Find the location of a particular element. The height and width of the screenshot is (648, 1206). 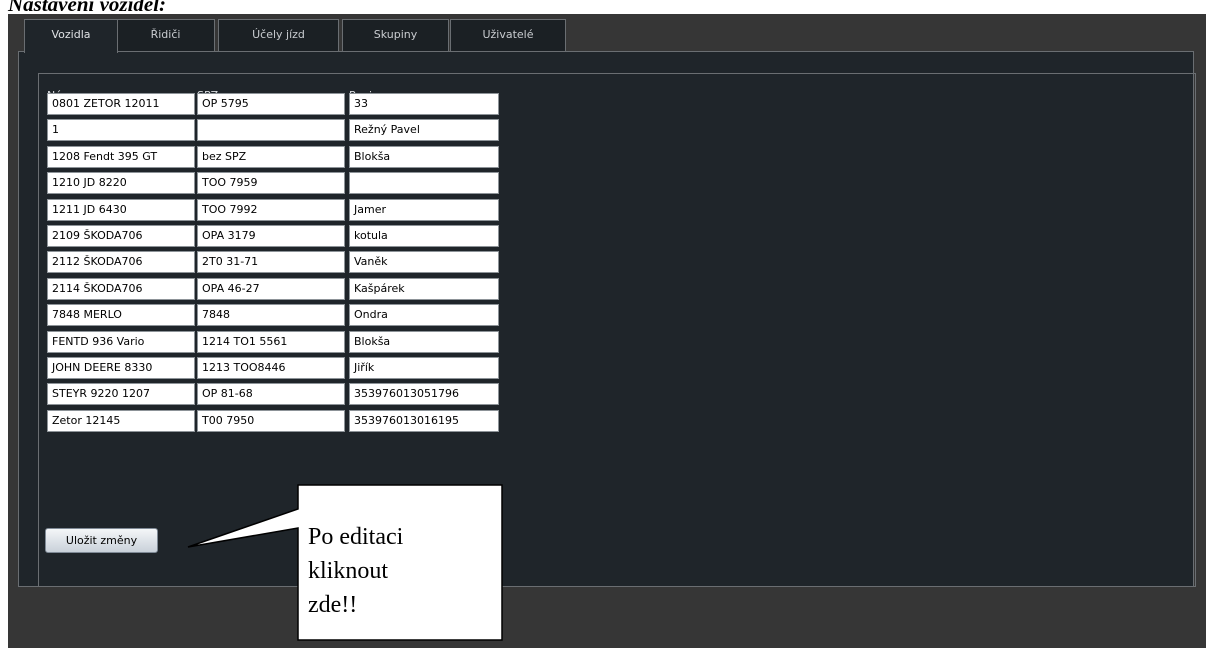

cell-spz: OPA 3179 is located at coordinates (271, 236).